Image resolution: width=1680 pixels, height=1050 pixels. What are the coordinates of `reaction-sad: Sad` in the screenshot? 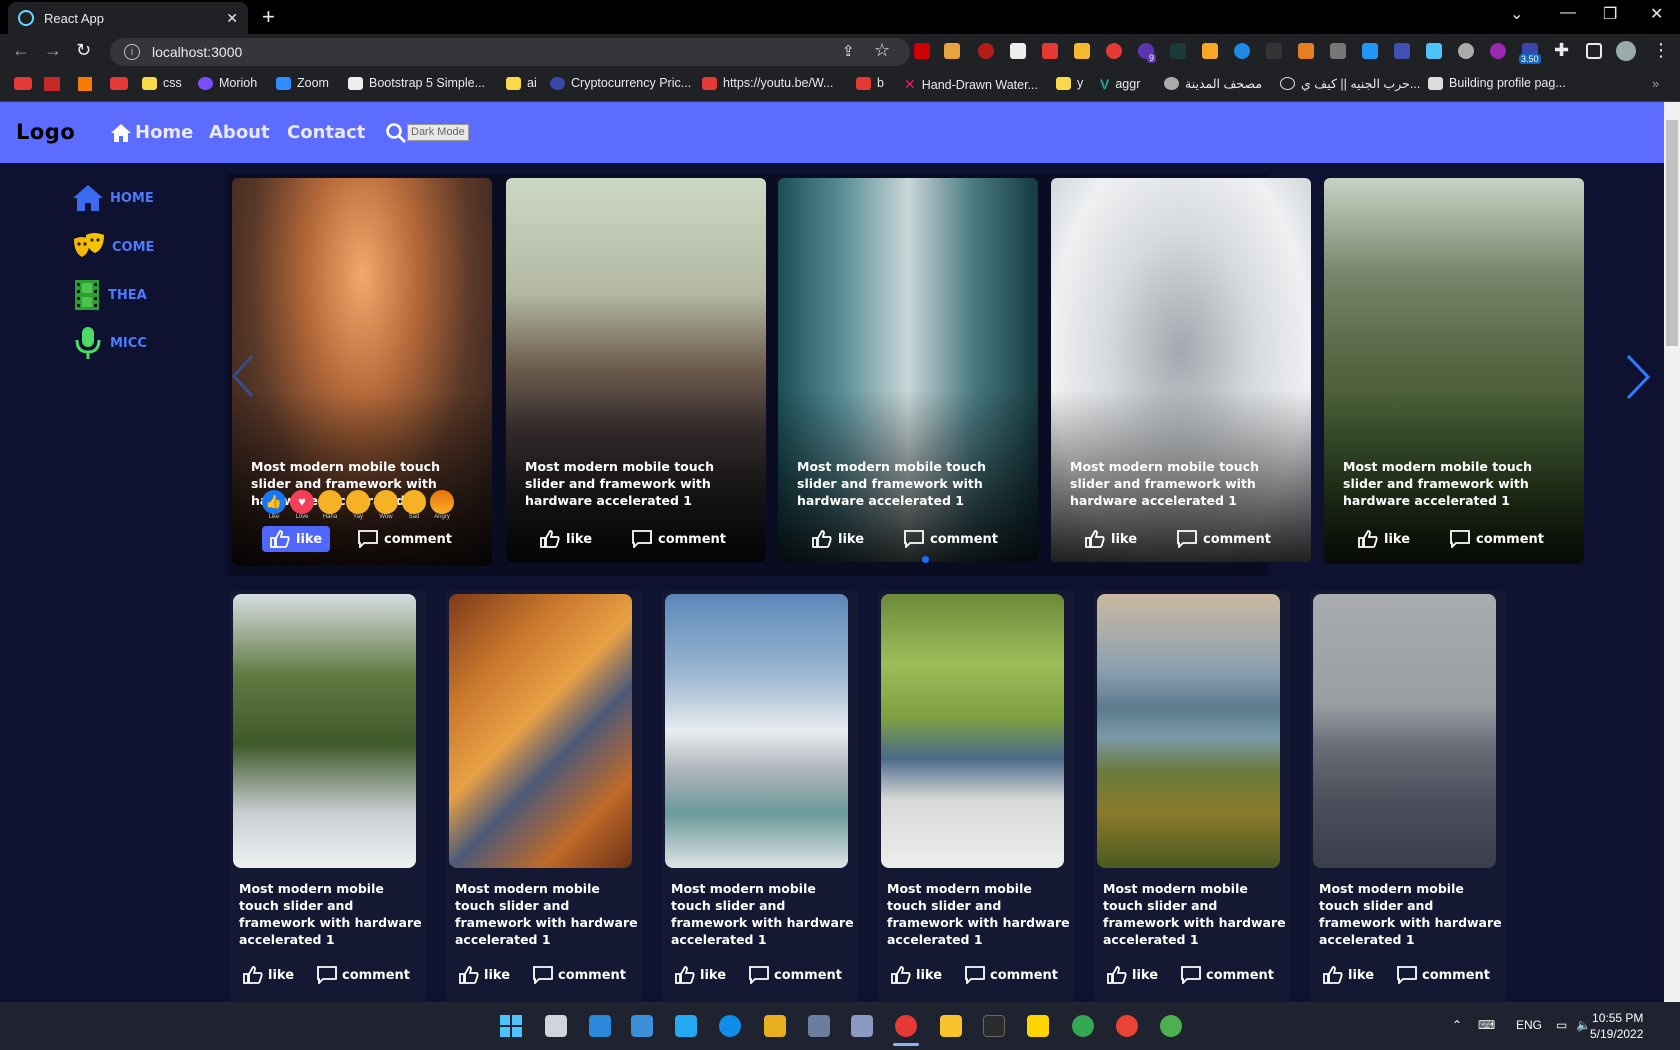 It's located at (414, 505).